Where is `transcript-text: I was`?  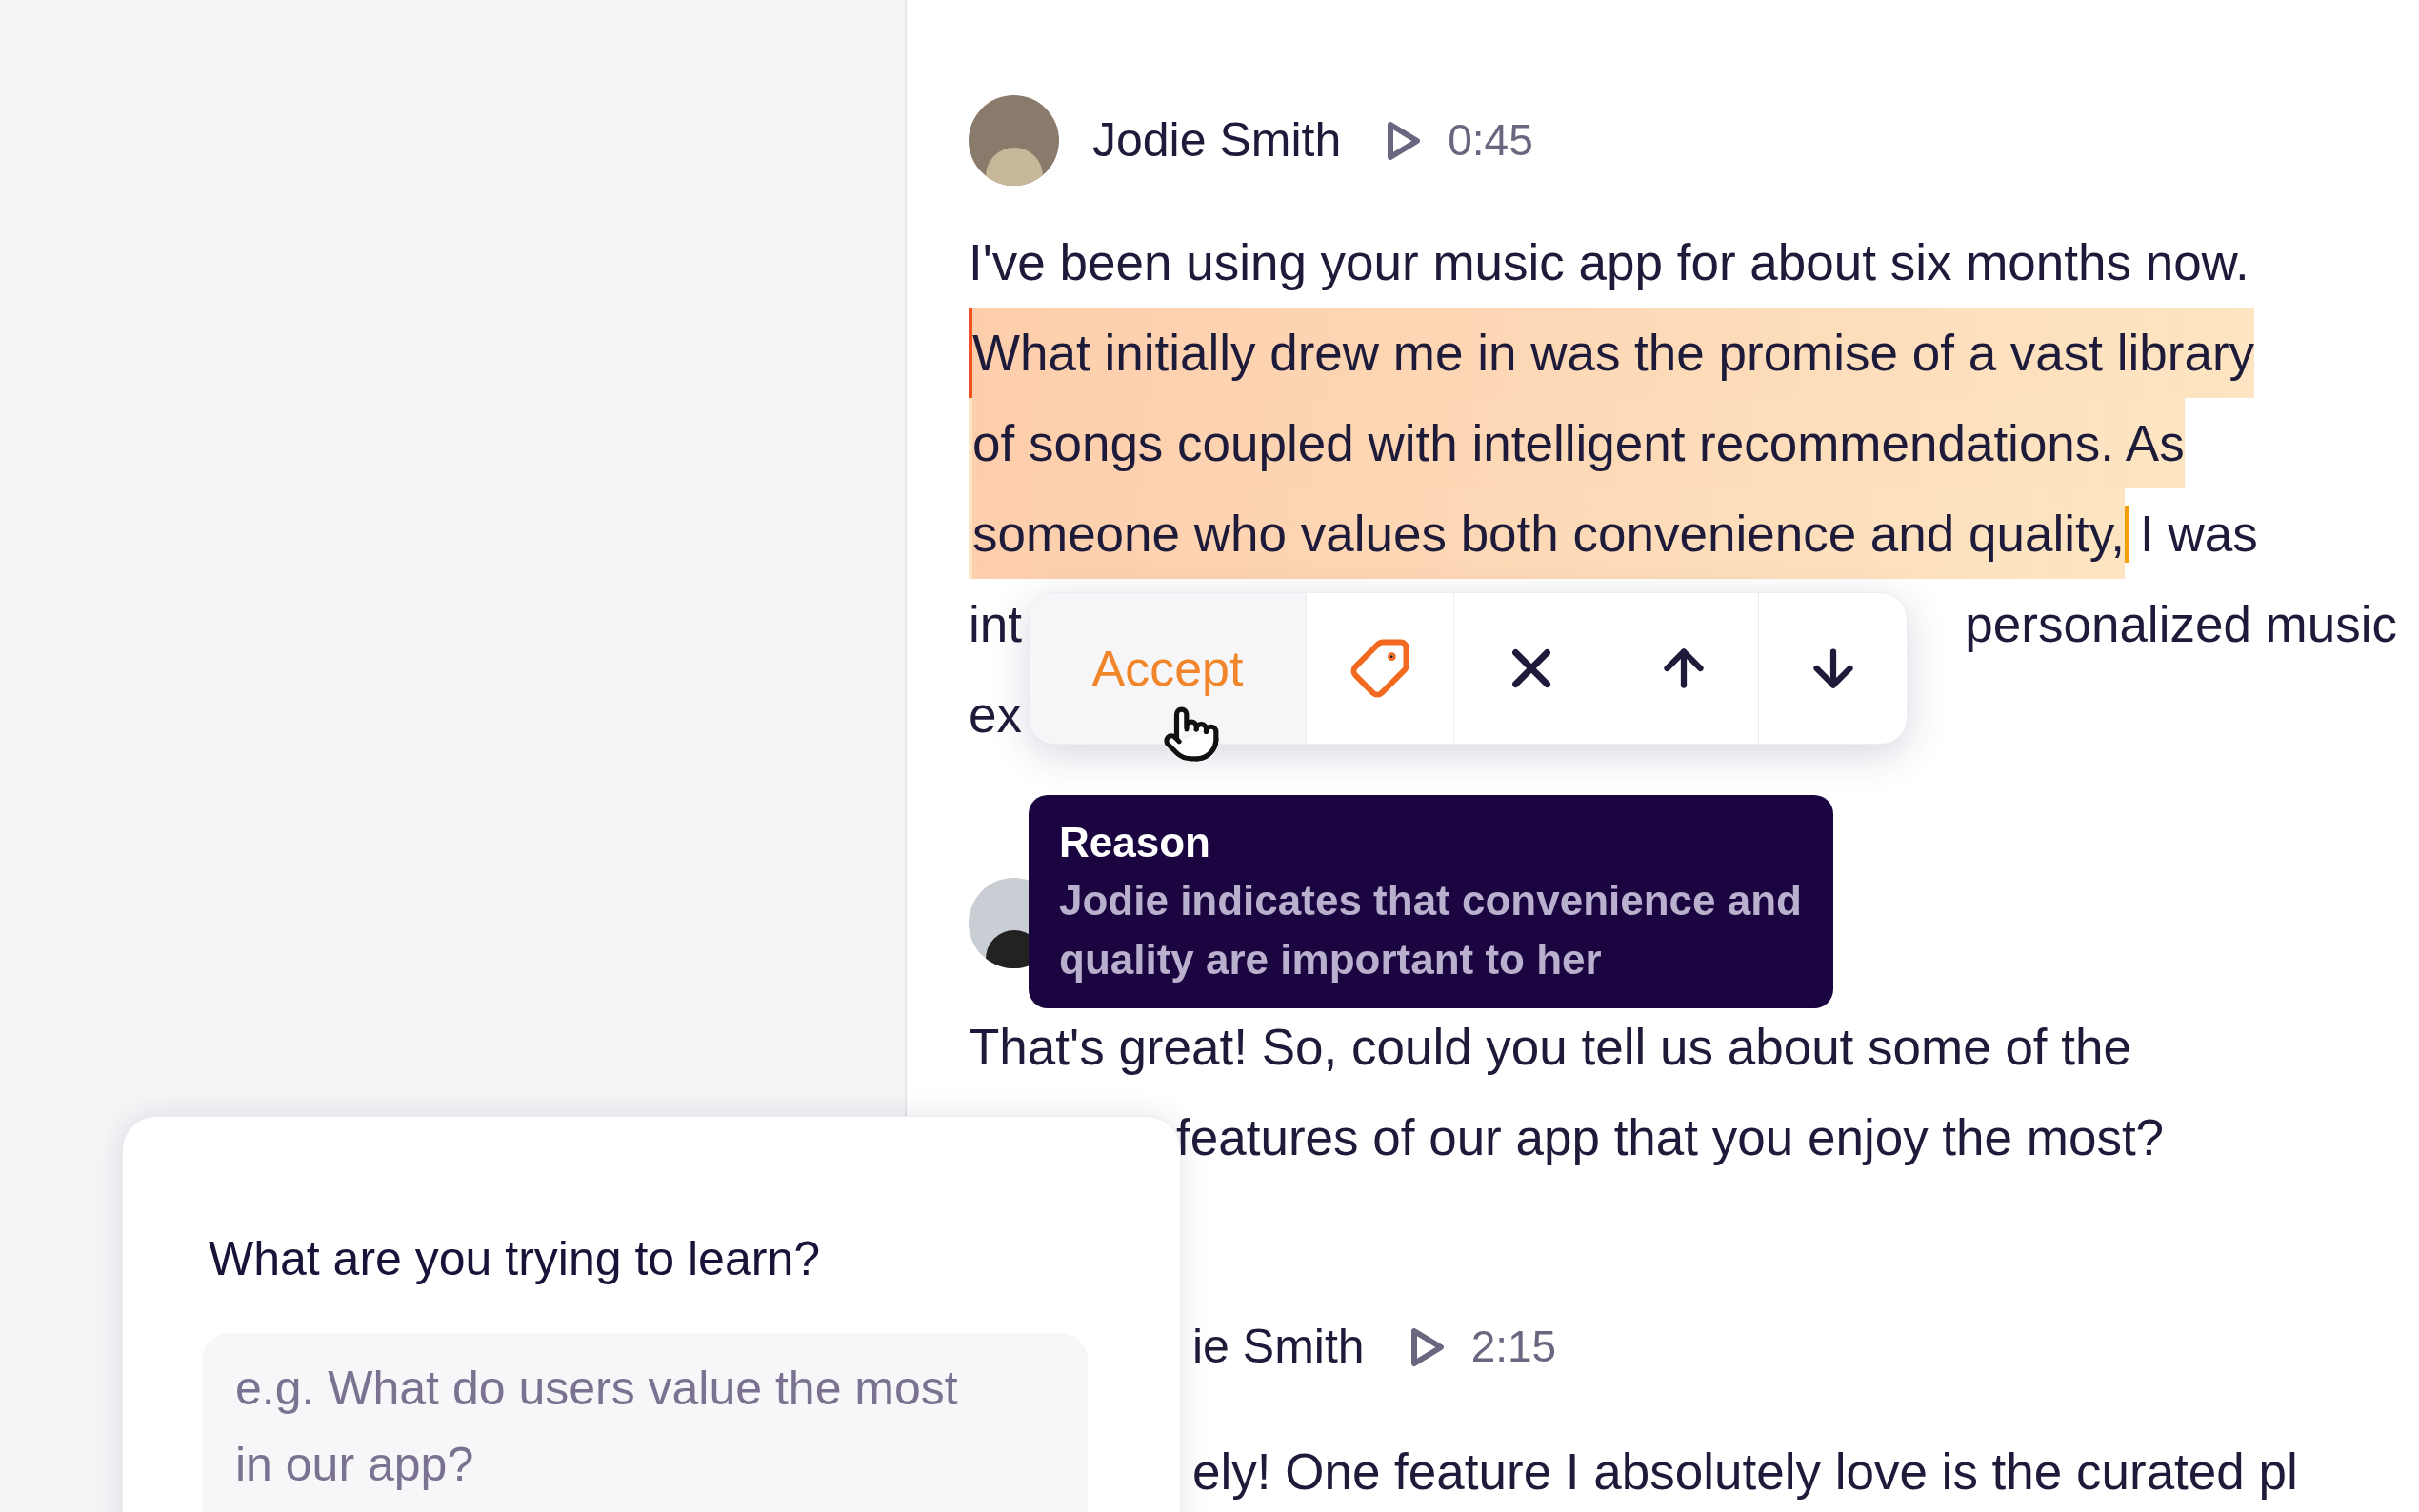
transcript-text: I was is located at coordinates (2199, 534).